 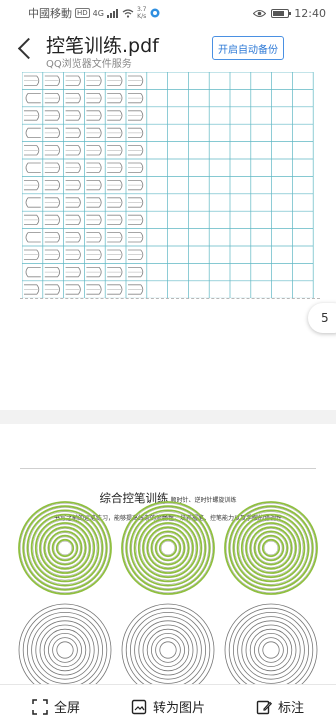 I want to click on eye-icon, so click(x=260, y=13).